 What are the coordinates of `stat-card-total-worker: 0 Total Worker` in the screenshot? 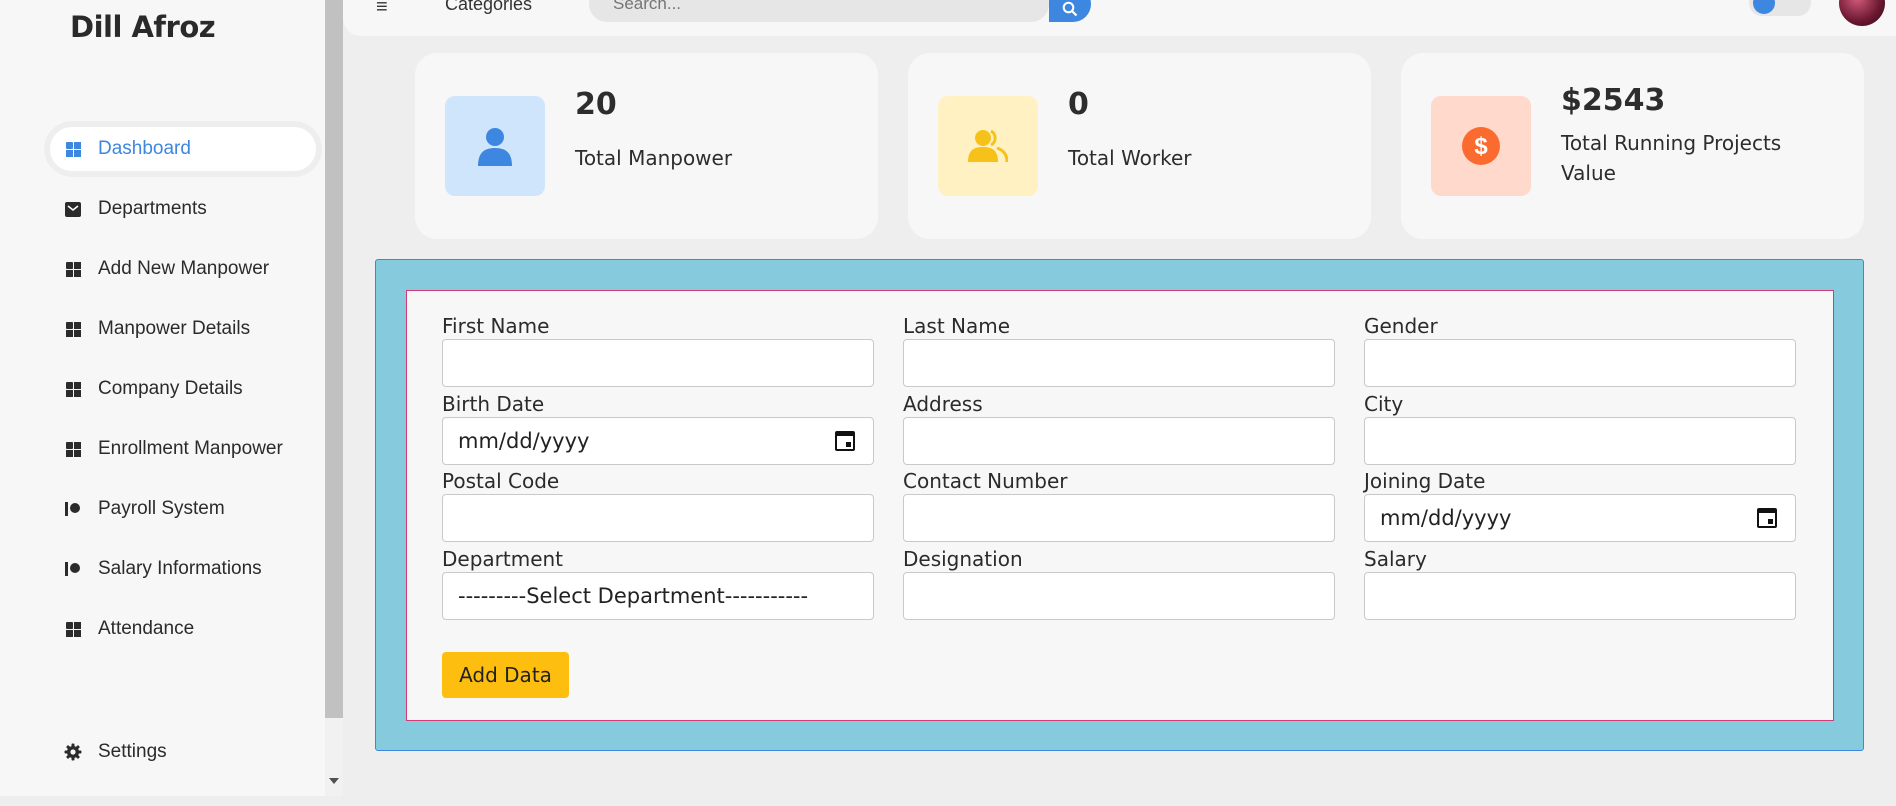 It's located at (1139, 146).